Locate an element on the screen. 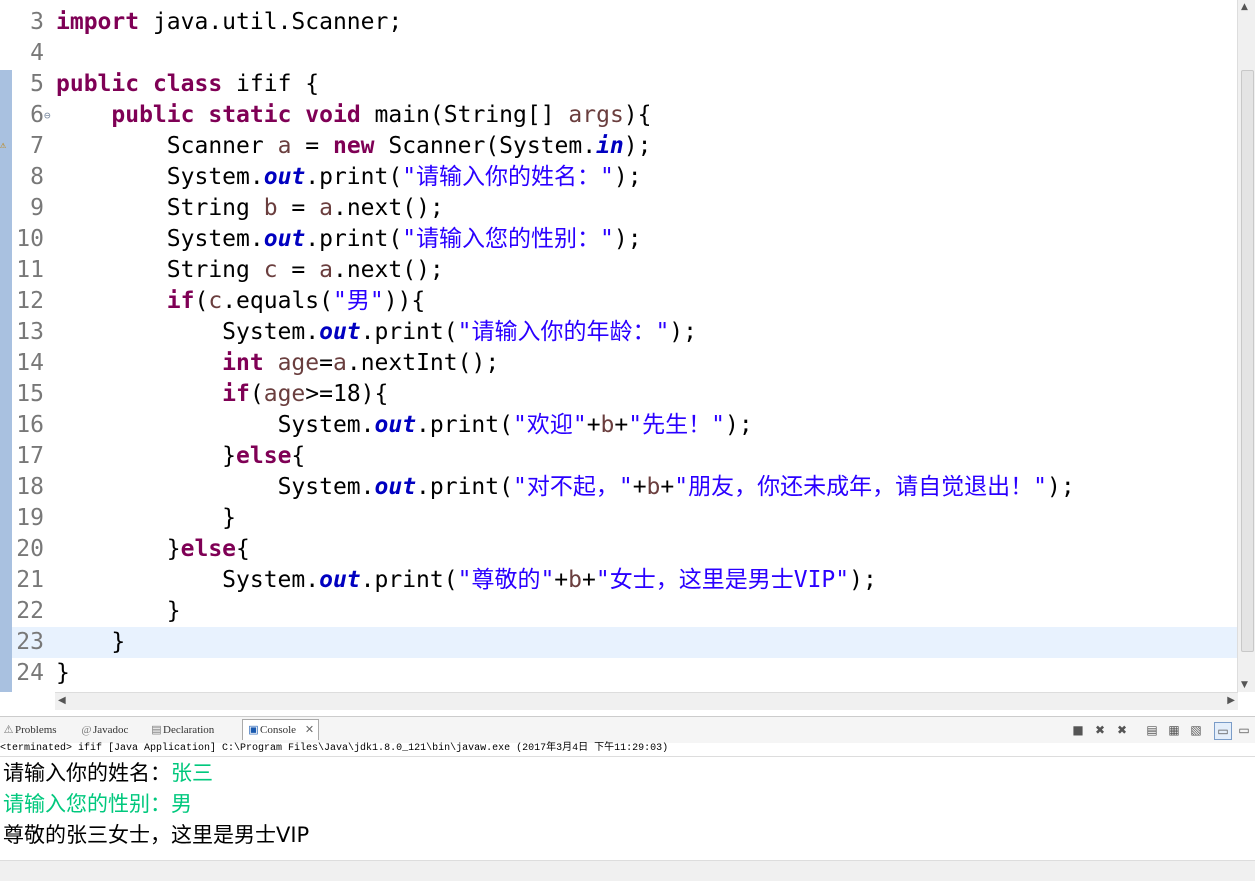 This screenshot has width=1255, height=881. code-token: .nextInt(); is located at coordinates (423, 363).